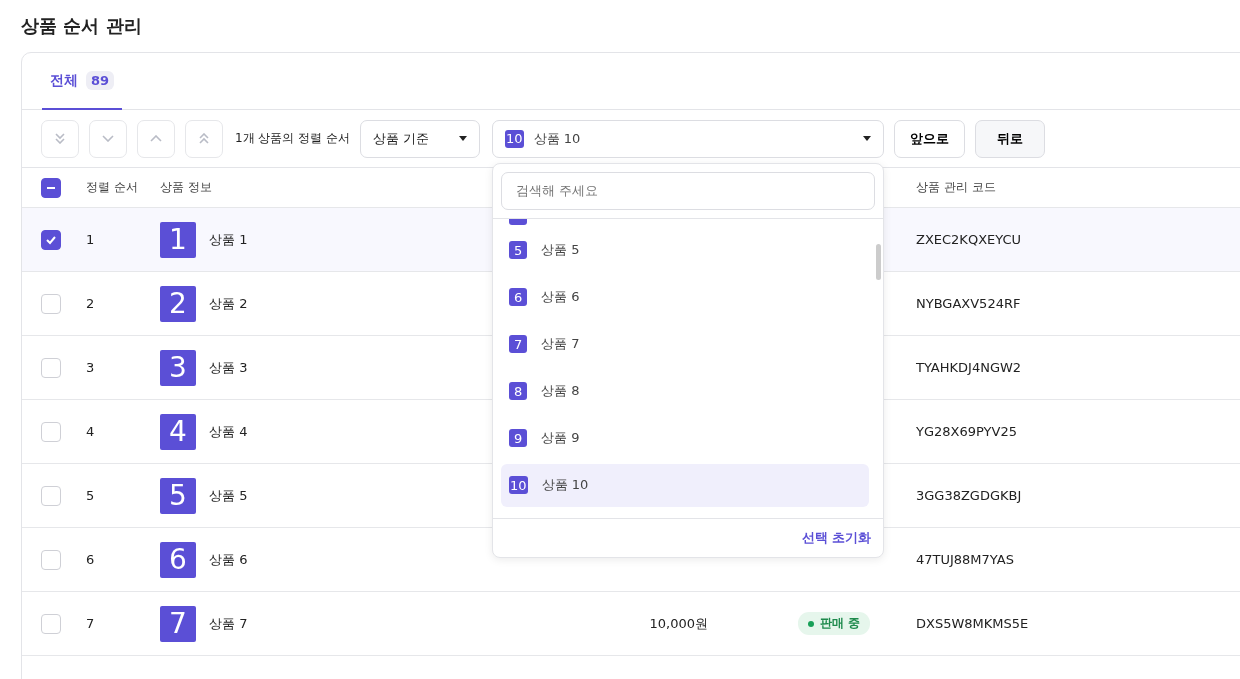 Image resolution: width=1240 pixels, height=679 pixels. I want to click on code-cell-text: ZXEC2KQXEYCU, so click(969, 239).